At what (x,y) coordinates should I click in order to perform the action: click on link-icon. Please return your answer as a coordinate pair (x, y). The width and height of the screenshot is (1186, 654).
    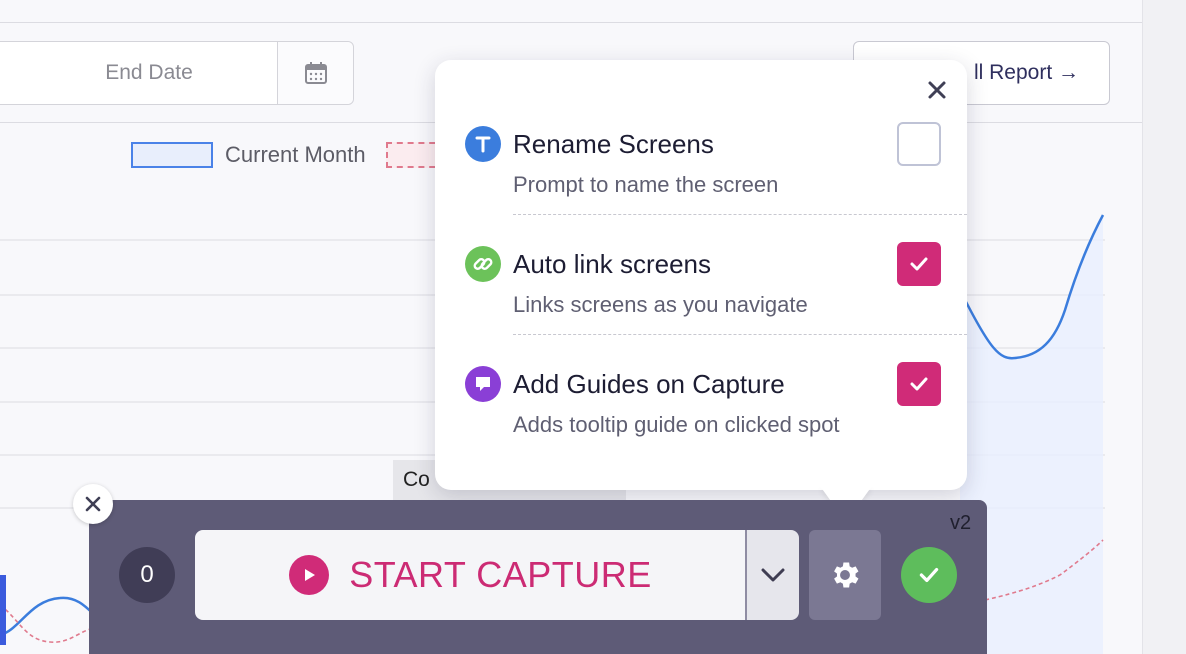
    Looking at the image, I should click on (483, 264).